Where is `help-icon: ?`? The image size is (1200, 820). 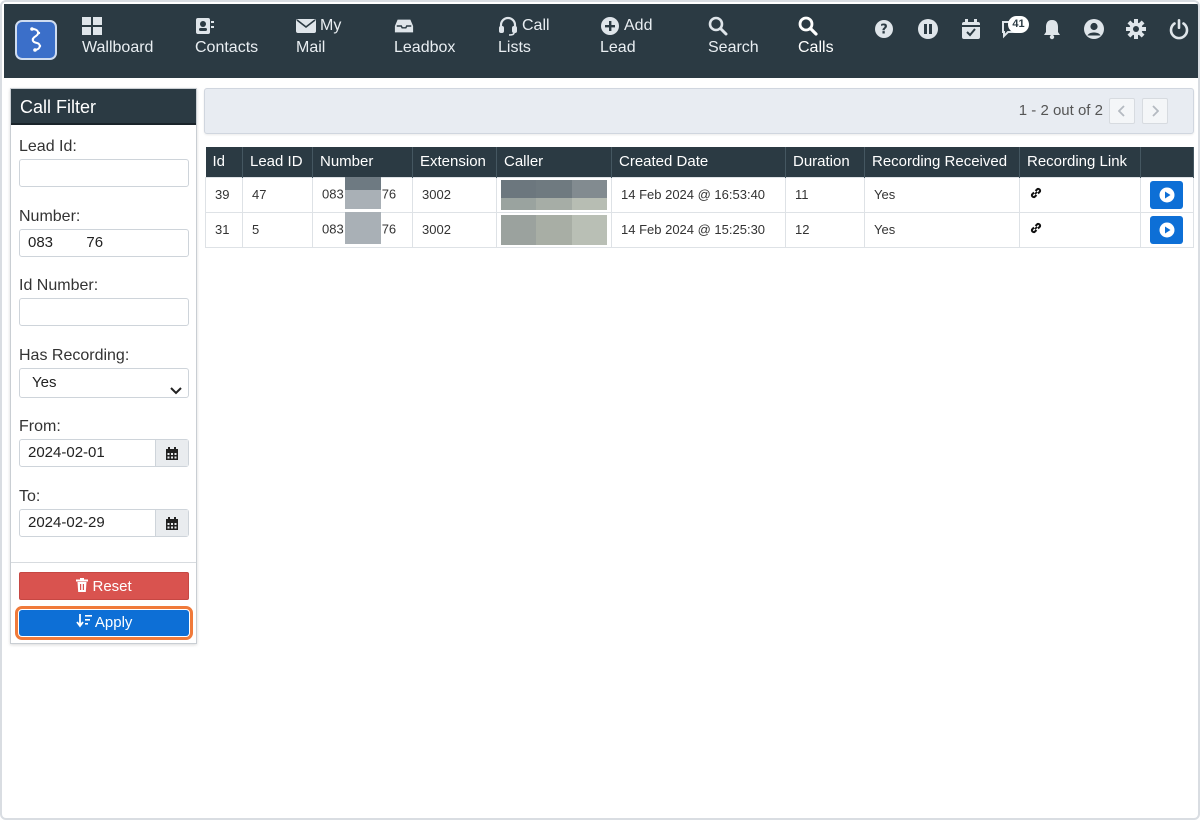 help-icon: ? is located at coordinates (884, 29).